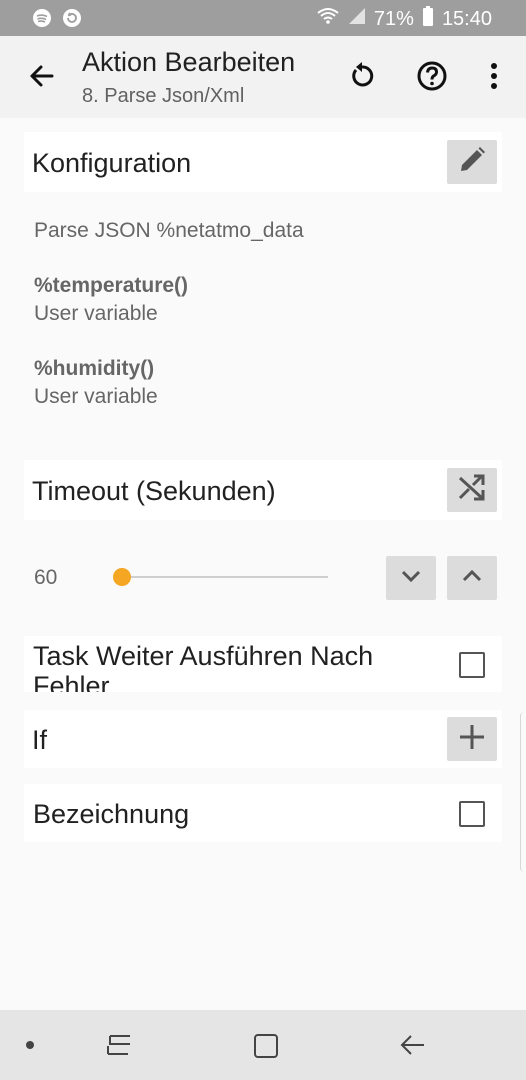 The image size is (526, 1080). What do you see at coordinates (328, 19) in the screenshot?
I see `wifi-icon` at bounding box center [328, 19].